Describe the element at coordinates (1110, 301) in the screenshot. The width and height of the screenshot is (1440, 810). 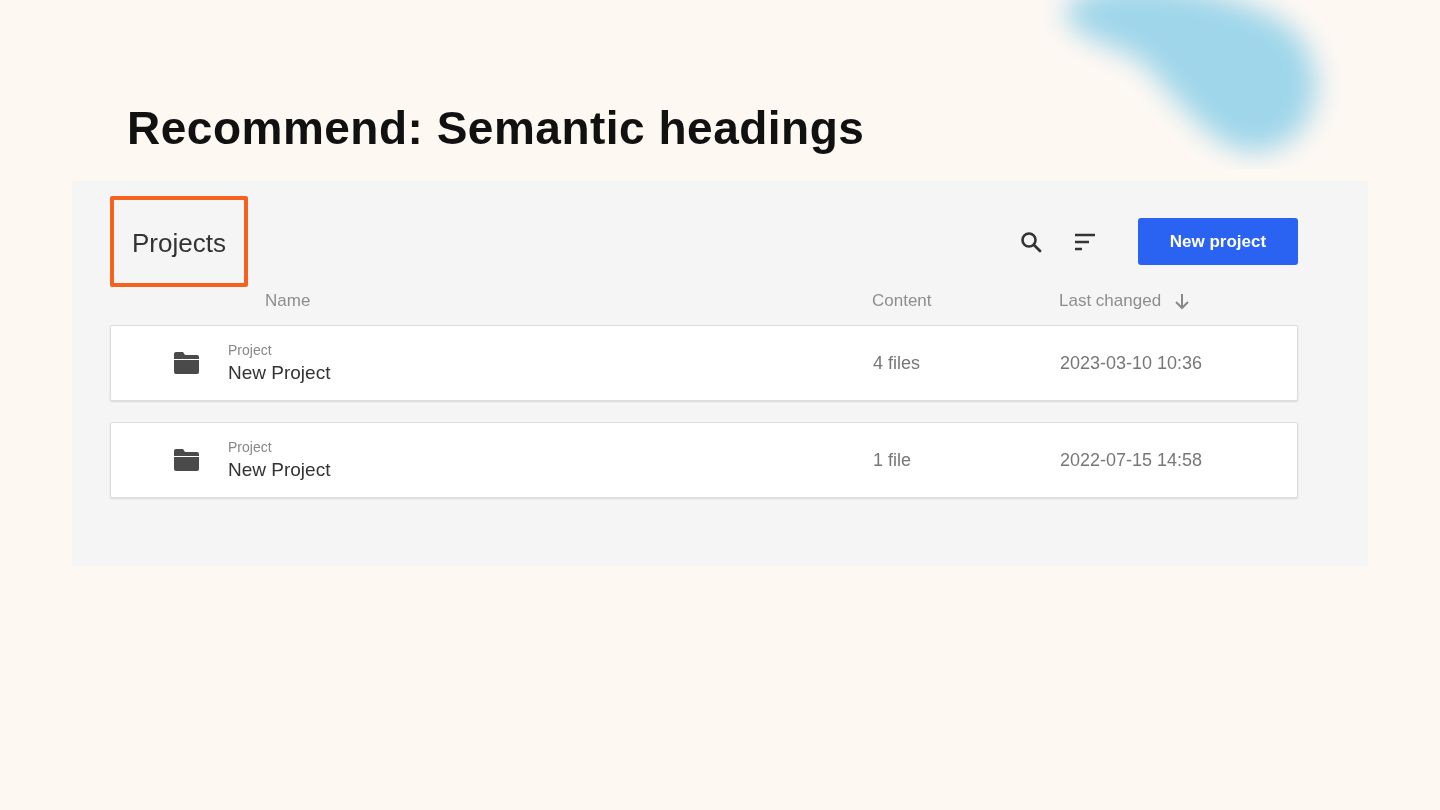
I see `column-header: Last changed` at that location.